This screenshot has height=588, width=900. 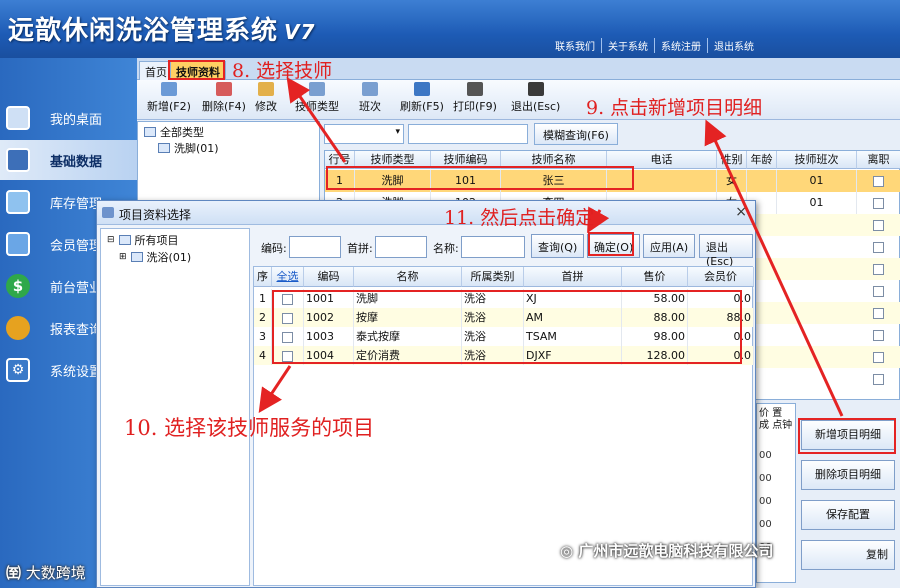 What do you see at coordinates (732, 160) in the screenshot?
I see `col-header: 性别` at bounding box center [732, 160].